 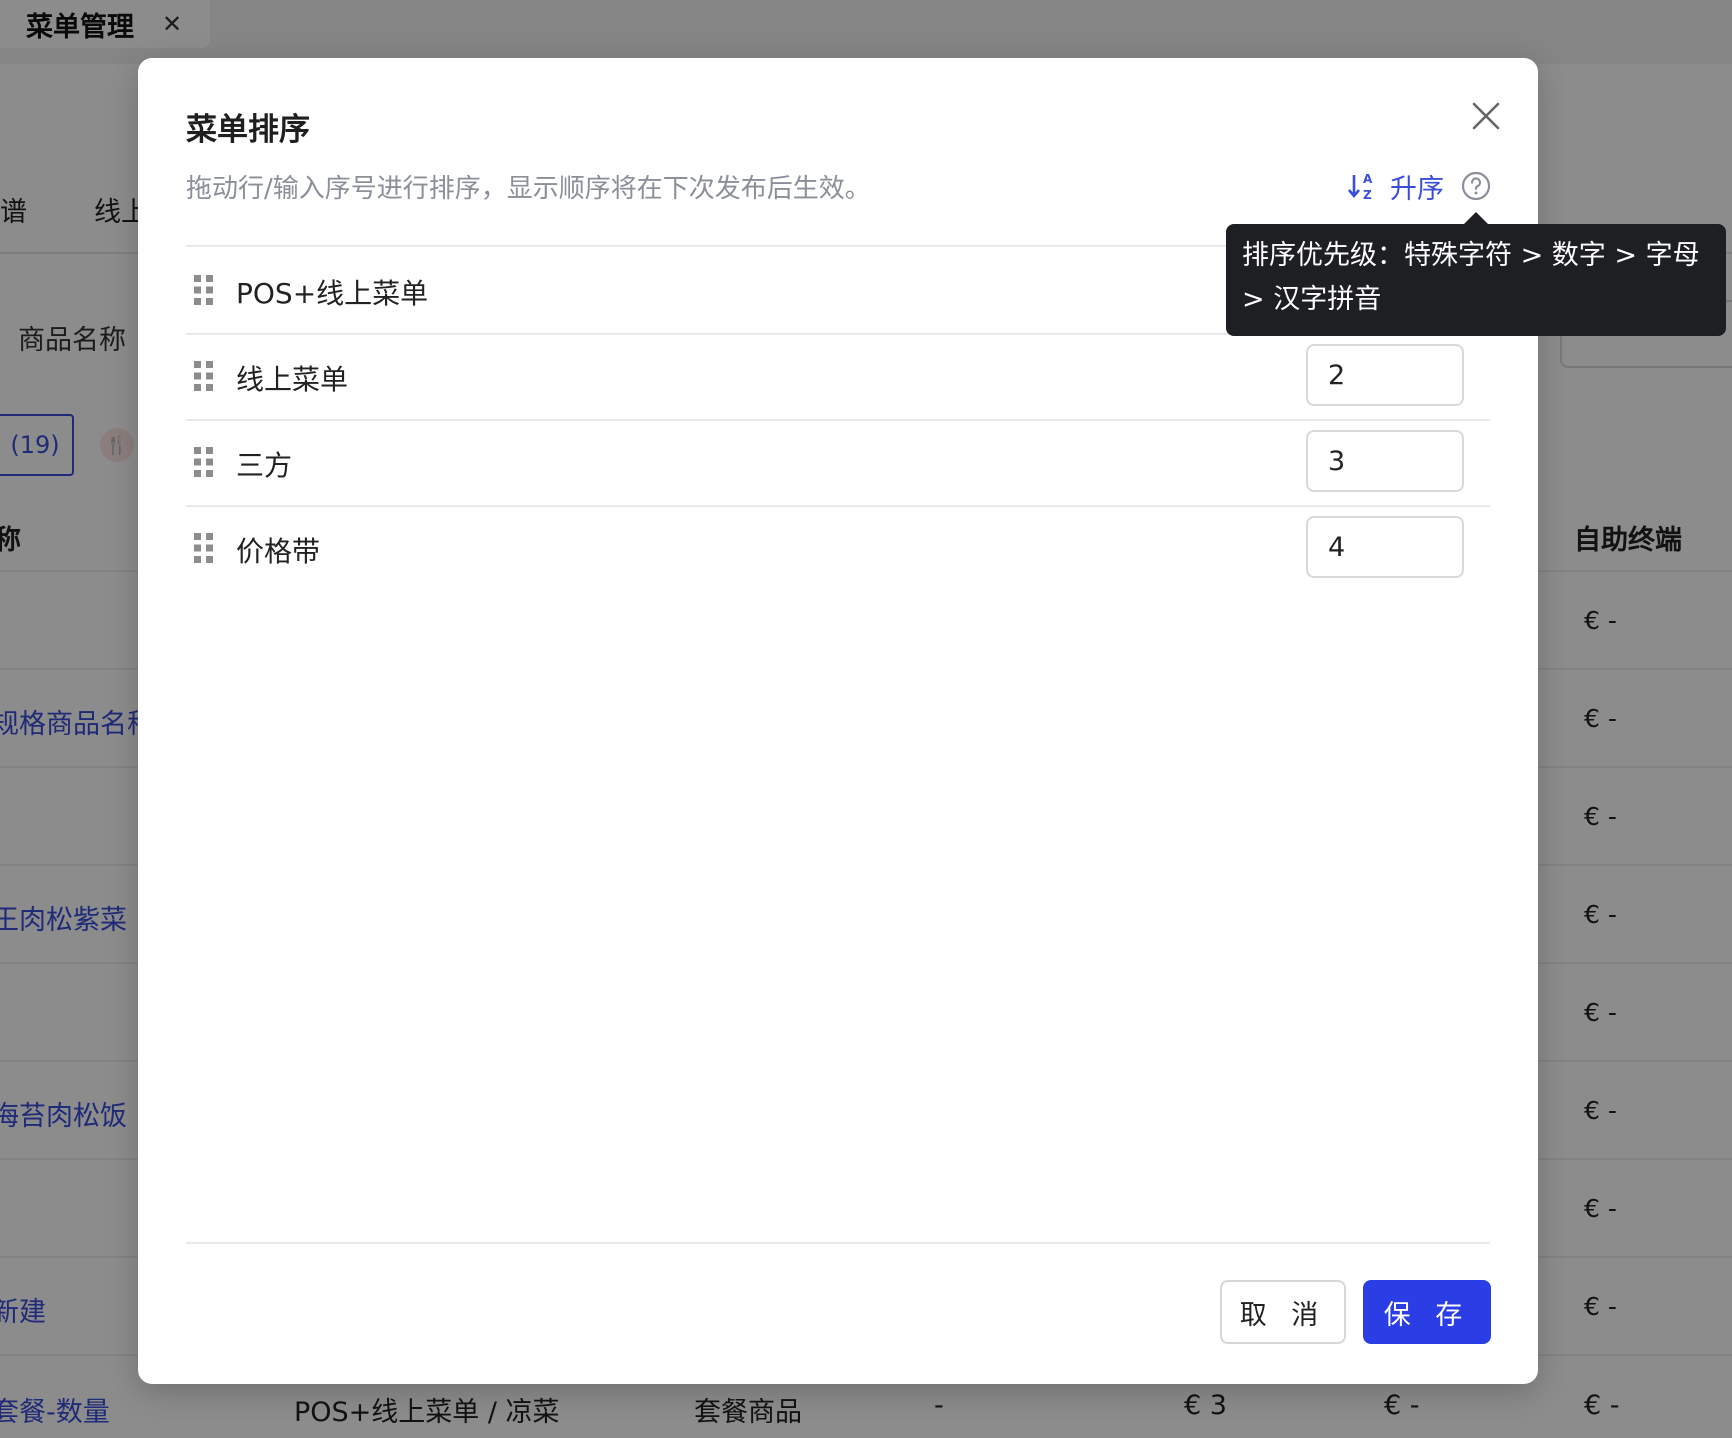 I want to click on close-icon, so click(x=1486, y=116).